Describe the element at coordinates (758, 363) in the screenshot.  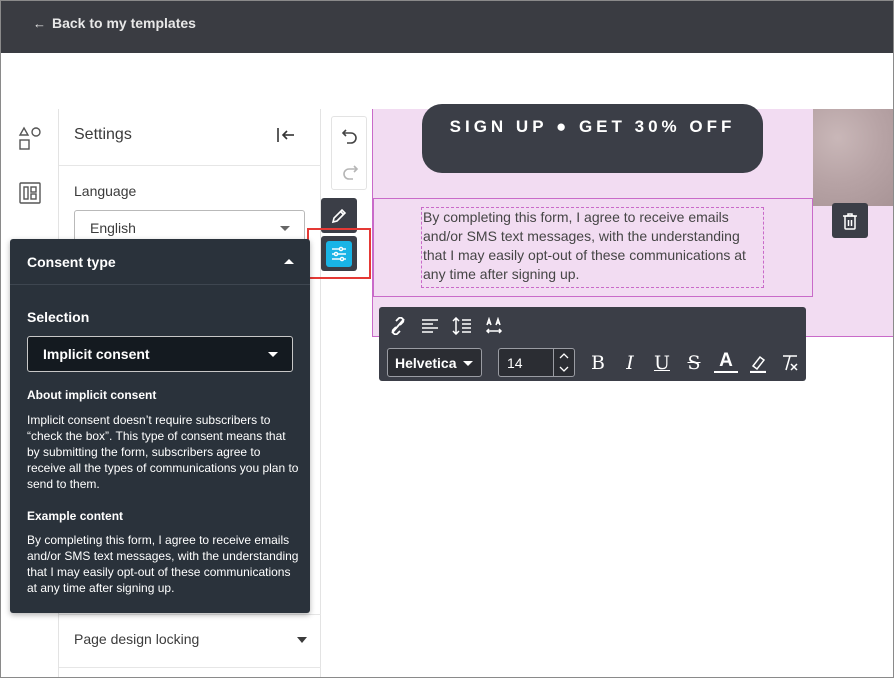
I see `highlight-color-button` at that location.